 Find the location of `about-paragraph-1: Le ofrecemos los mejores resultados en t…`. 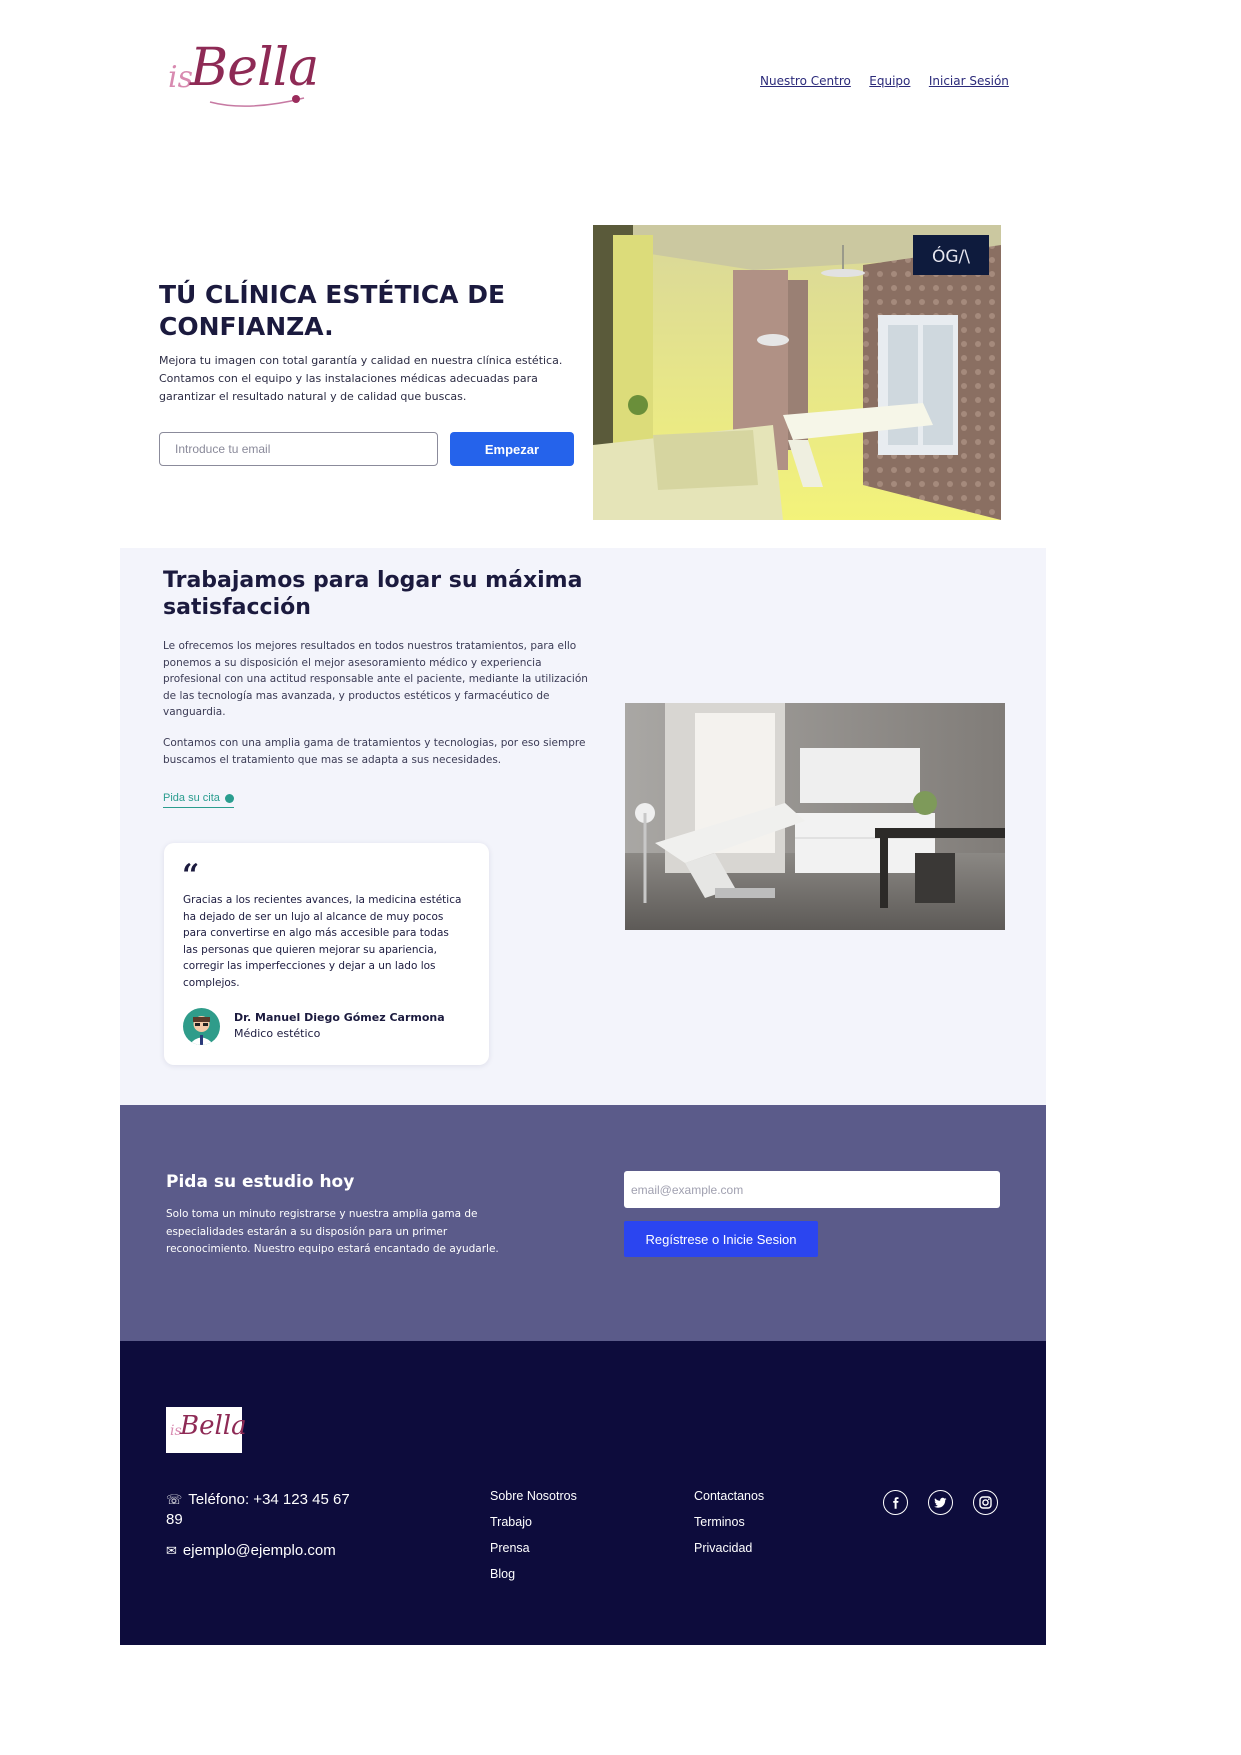

about-paragraph-1: Le ofrecemos los mejores resultados en t… is located at coordinates (375, 679).